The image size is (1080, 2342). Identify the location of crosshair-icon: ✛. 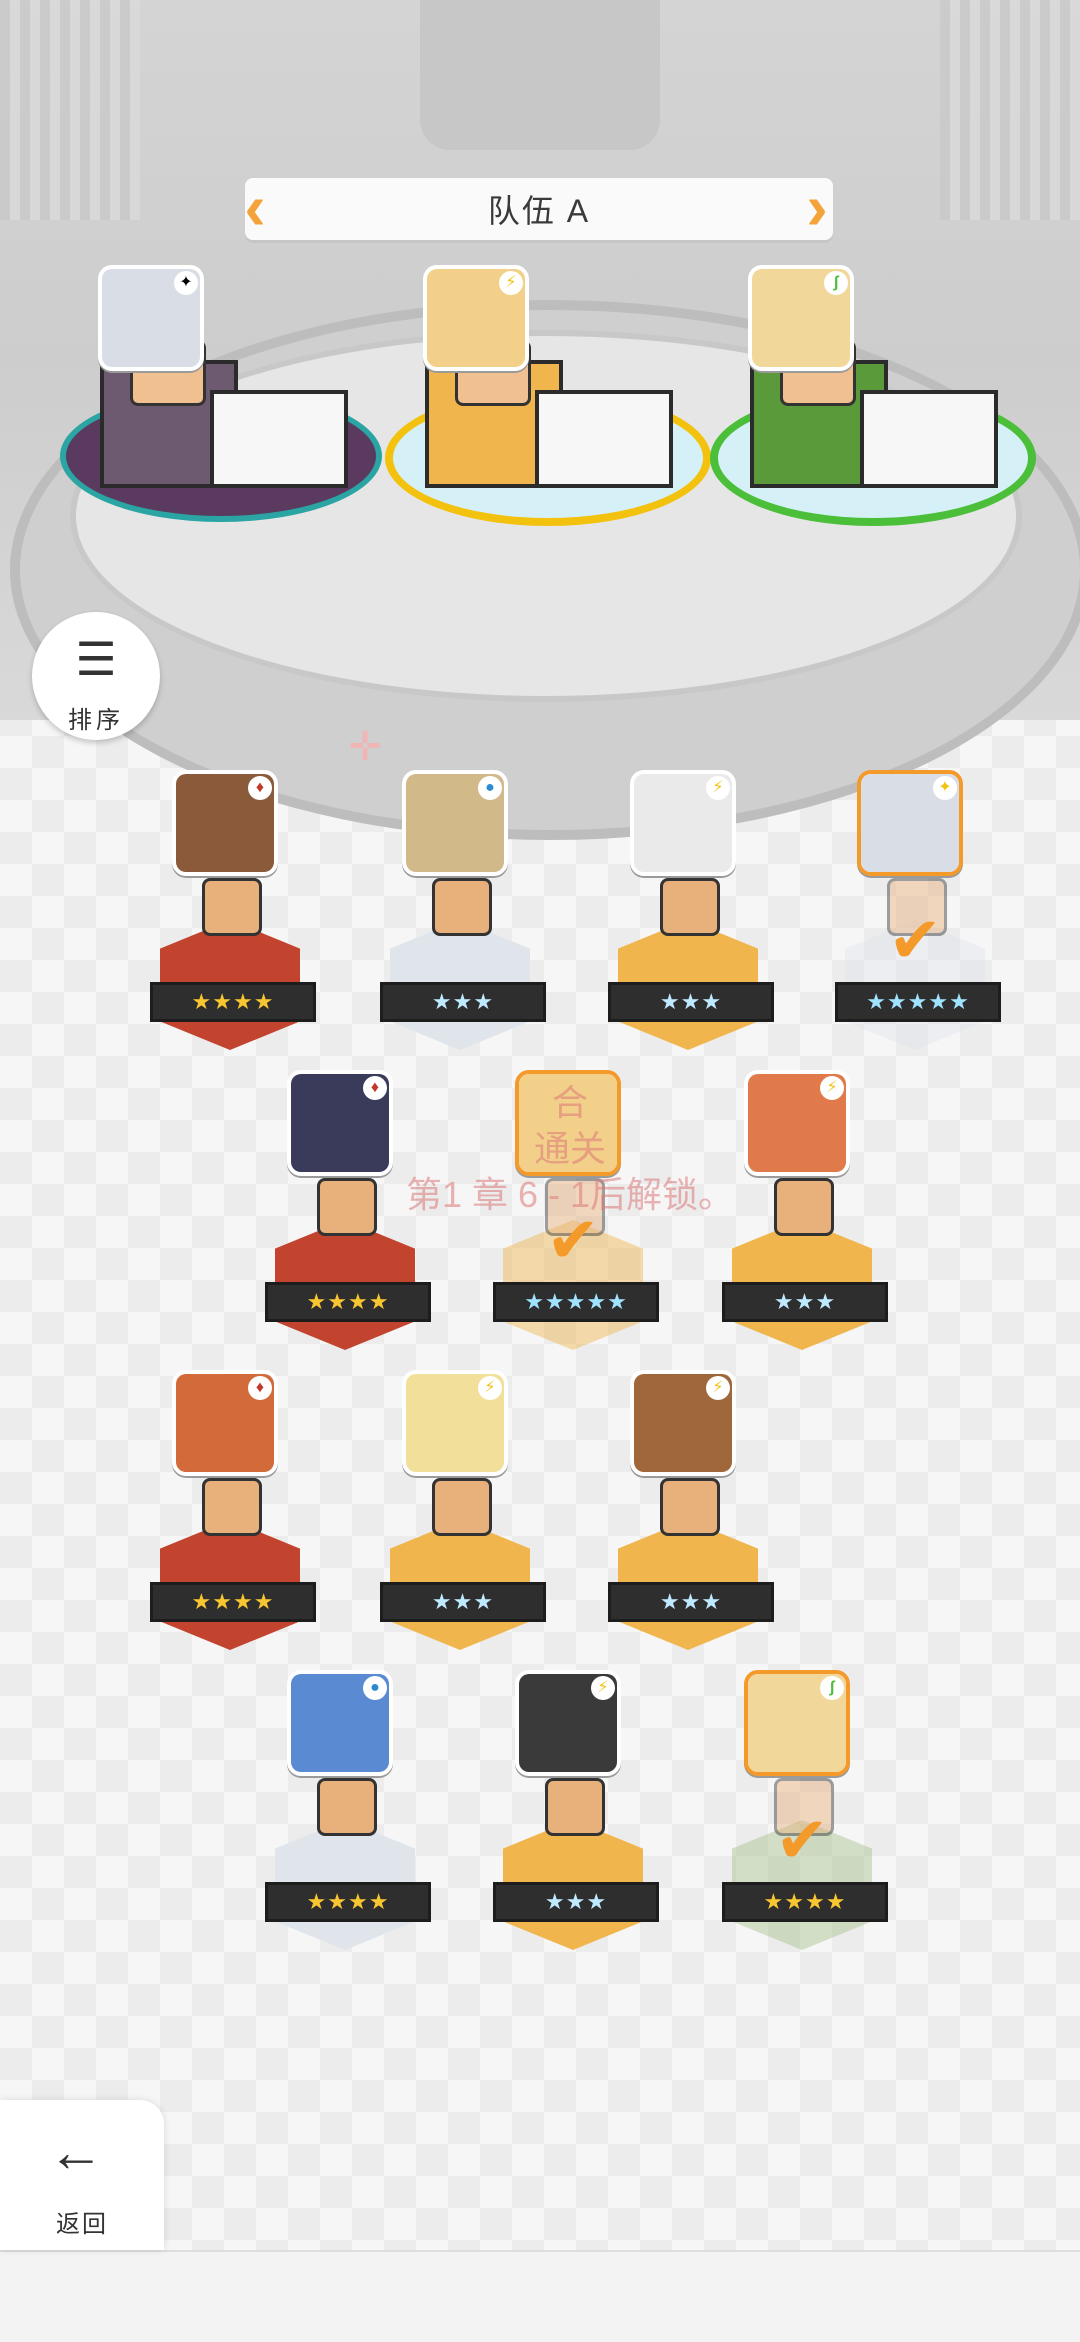
(365, 747).